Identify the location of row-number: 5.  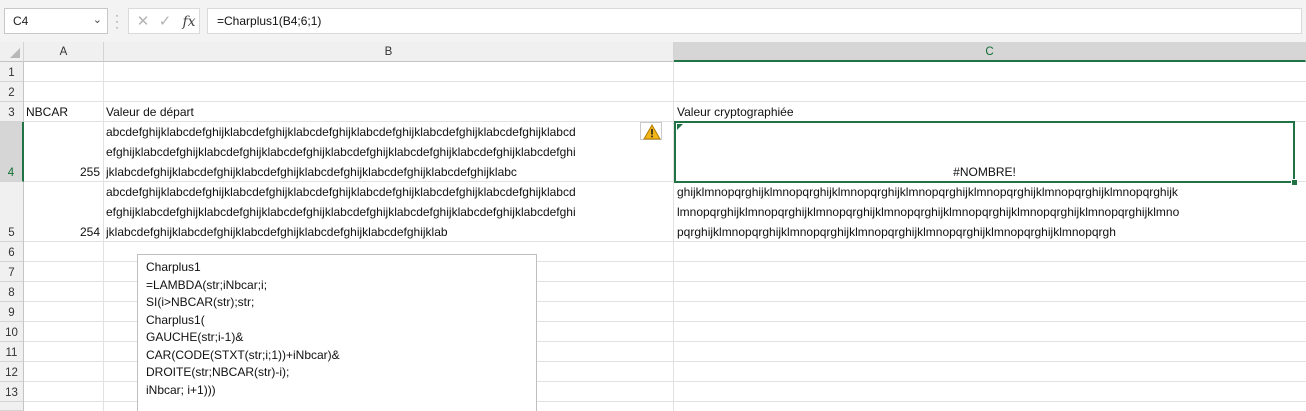
(11, 233).